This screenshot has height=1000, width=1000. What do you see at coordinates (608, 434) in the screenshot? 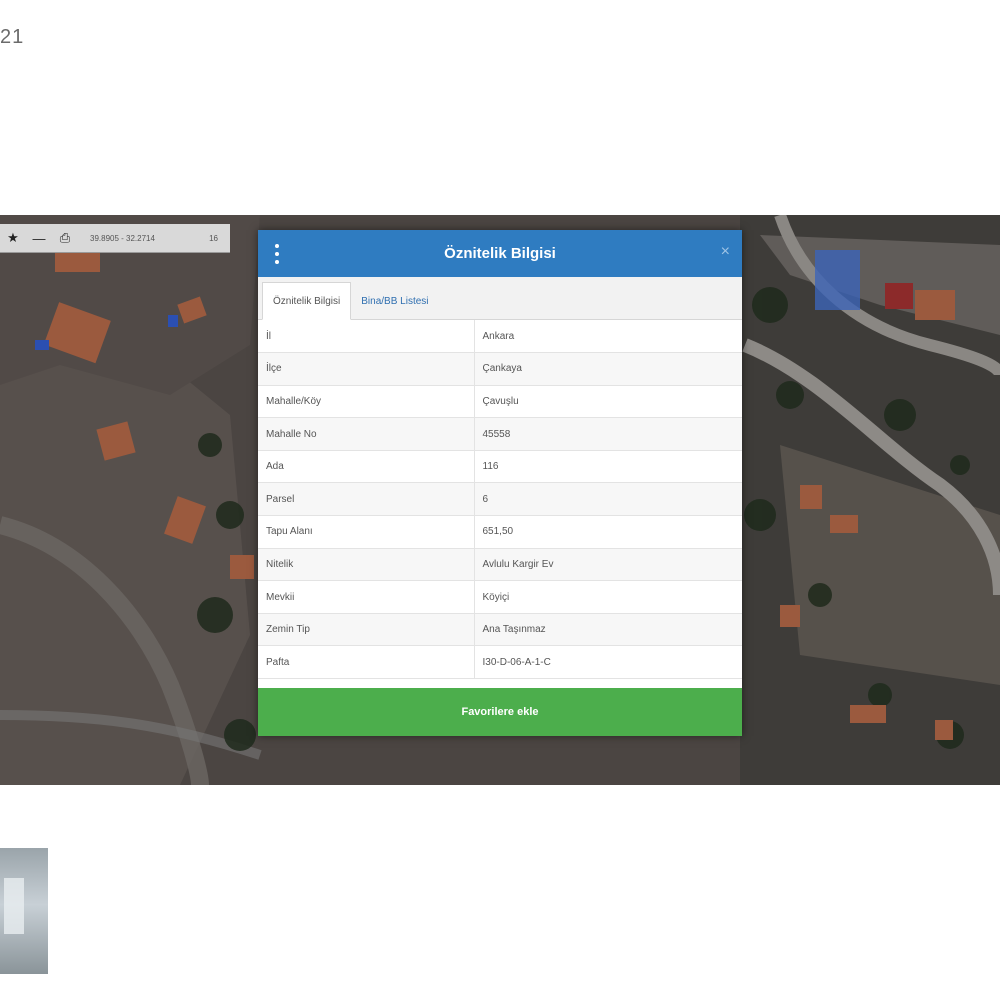
I see `attribute-value: 45558` at bounding box center [608, 434].